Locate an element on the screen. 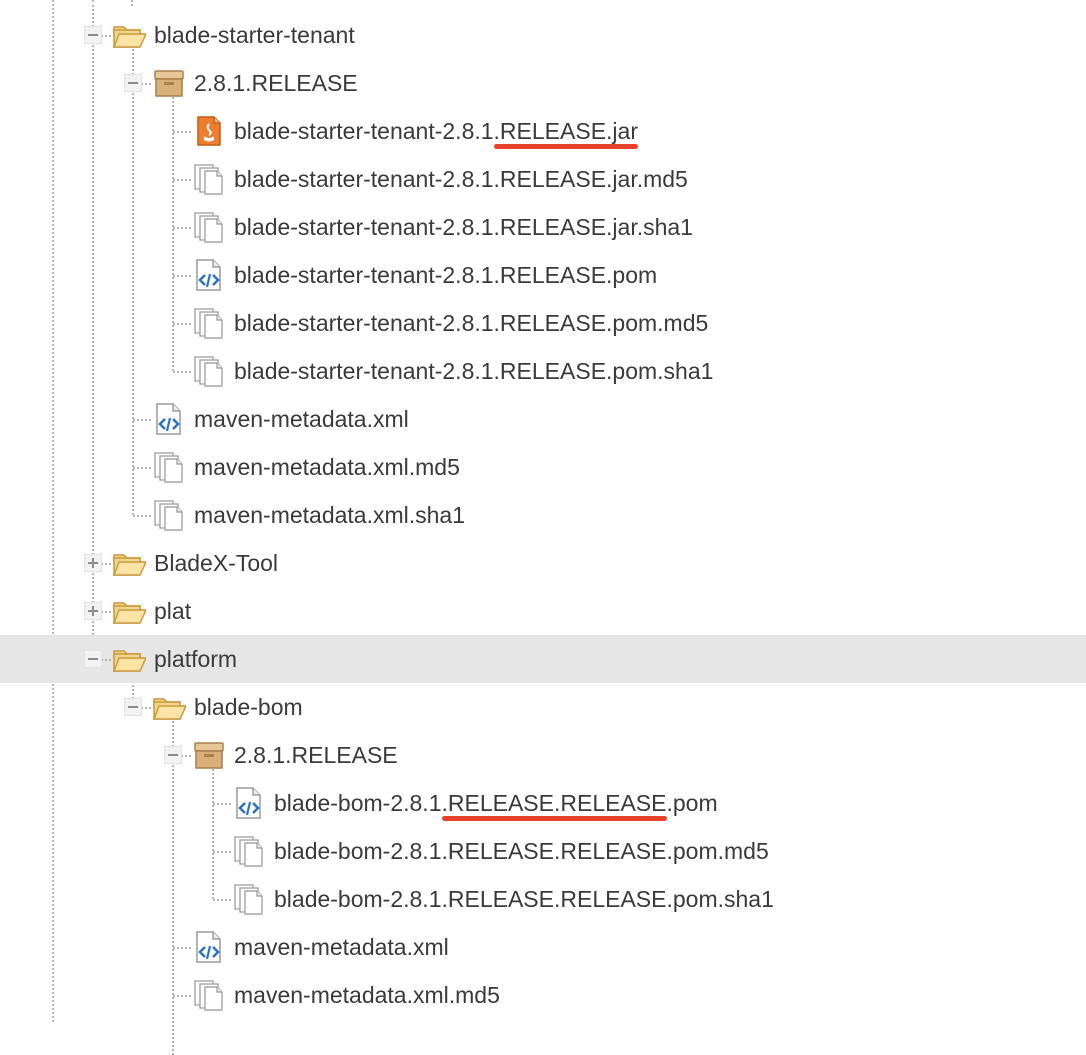 The height and width of the screenshot is (1055, 1086). tree-item-label: maven-metadata.xml.sha1 is located at coordinates (329, 515).